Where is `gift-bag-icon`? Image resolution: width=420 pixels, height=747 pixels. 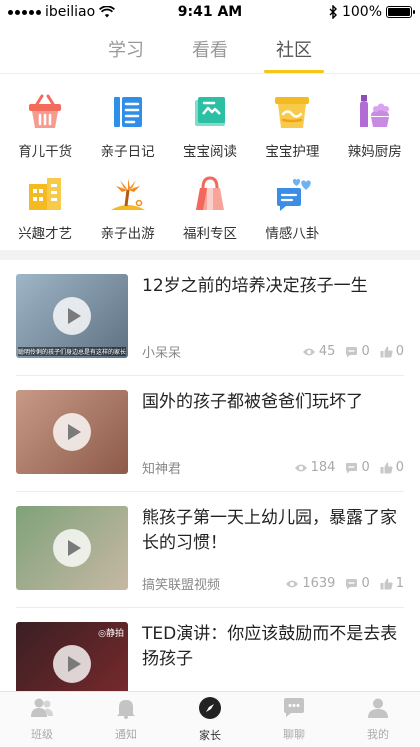 gift-bag-icon is located at coordinates (210, 194).